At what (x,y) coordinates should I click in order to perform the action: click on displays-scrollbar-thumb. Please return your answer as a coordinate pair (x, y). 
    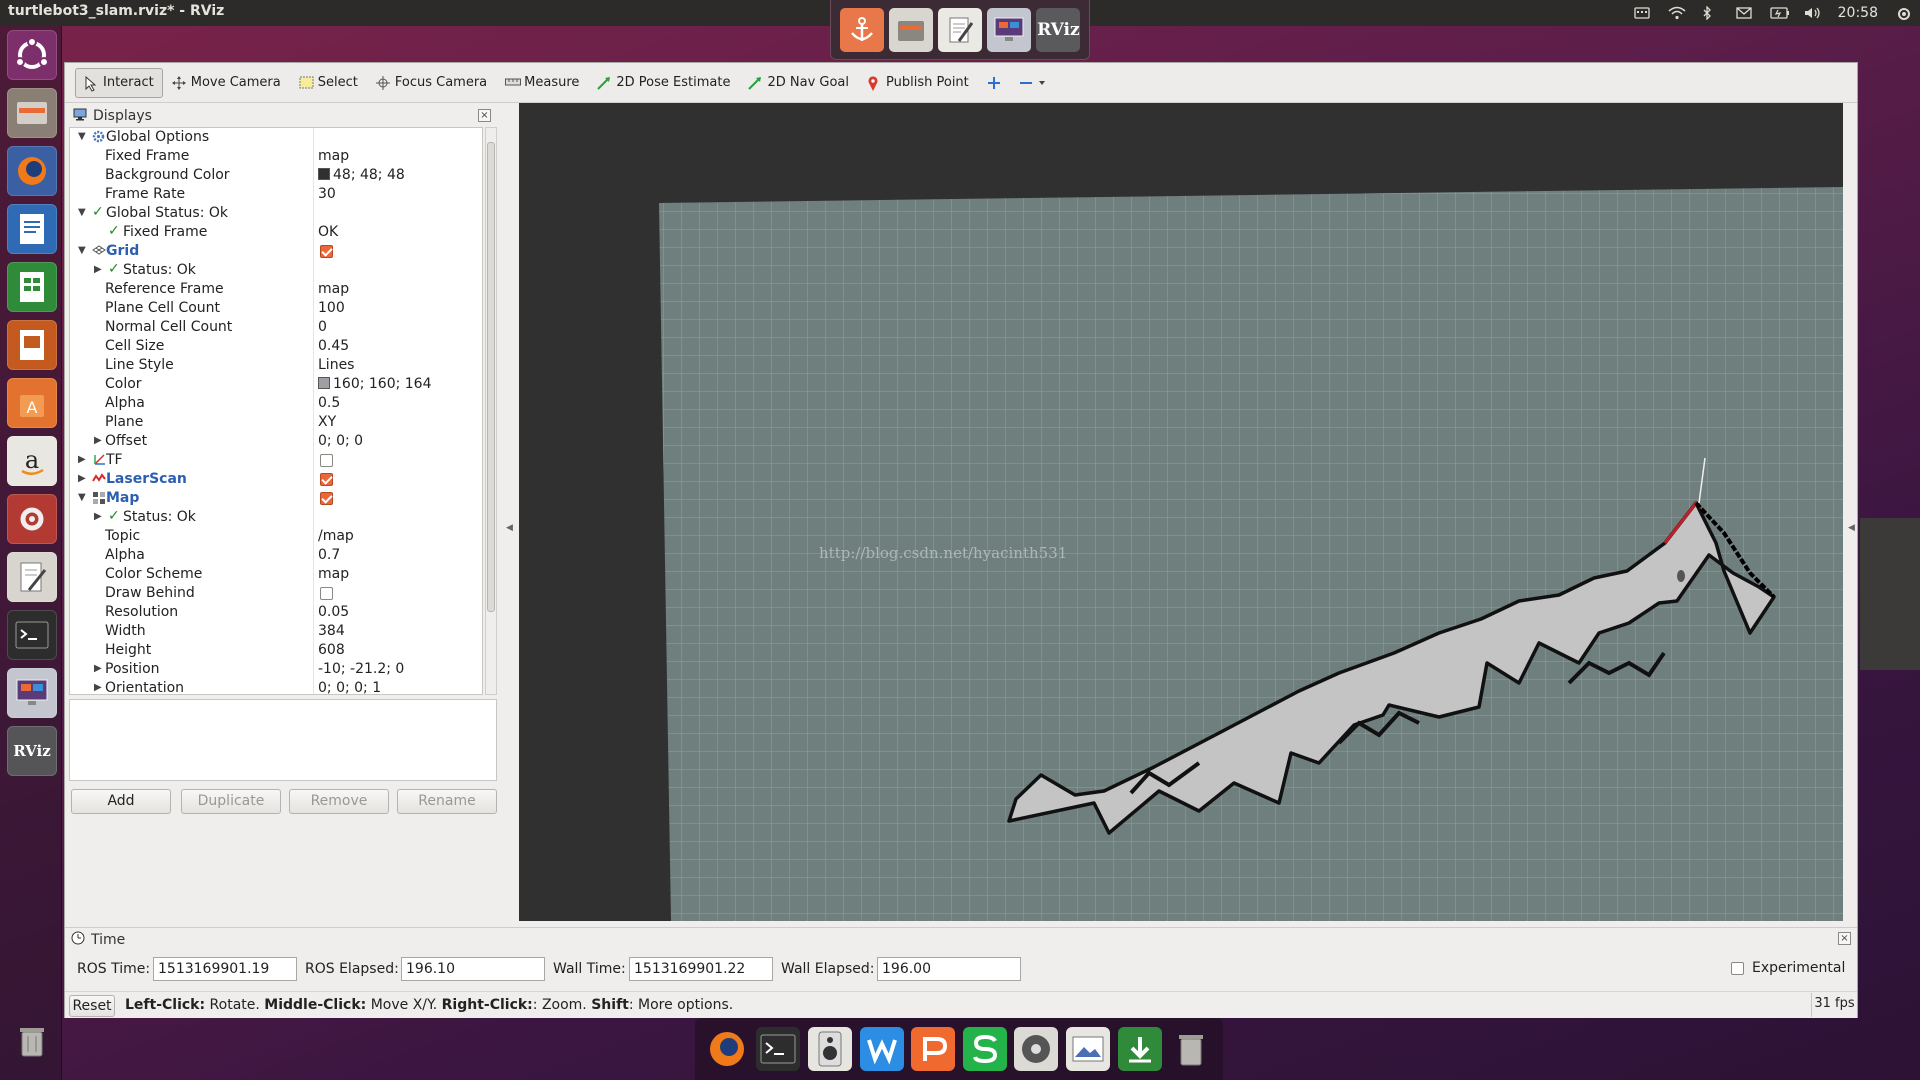
    Looking at the image, I should click on (491, 377).